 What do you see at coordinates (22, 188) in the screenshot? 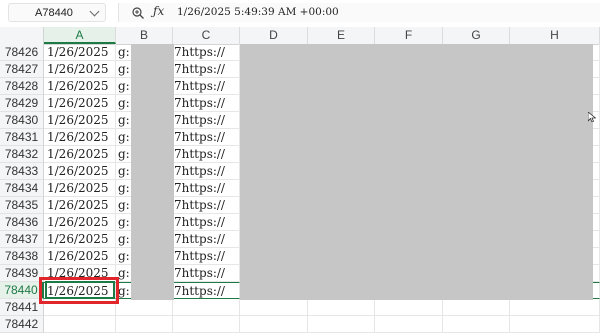
I see `row-number: 78434` at bounding box center [22, 188].